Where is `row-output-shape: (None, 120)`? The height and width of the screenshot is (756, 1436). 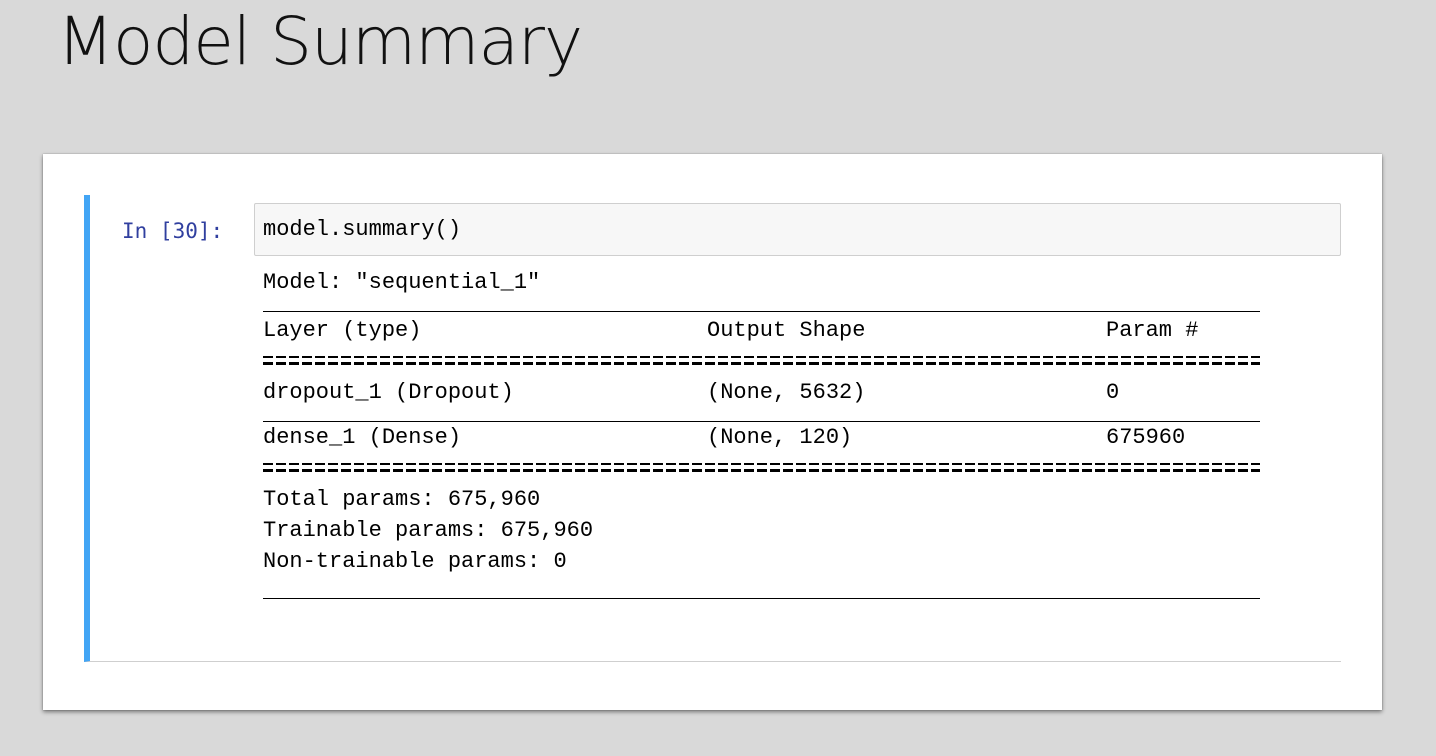 row-output-shape: (None, 120) is located at coordinates (780, 437).